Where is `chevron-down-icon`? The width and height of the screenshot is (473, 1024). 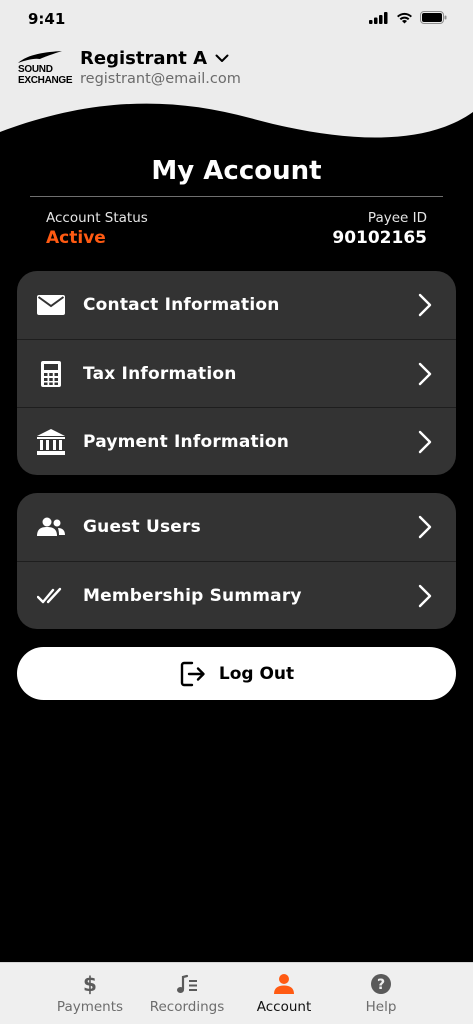
chevron-down-icon is located at coordinates (222, 58).